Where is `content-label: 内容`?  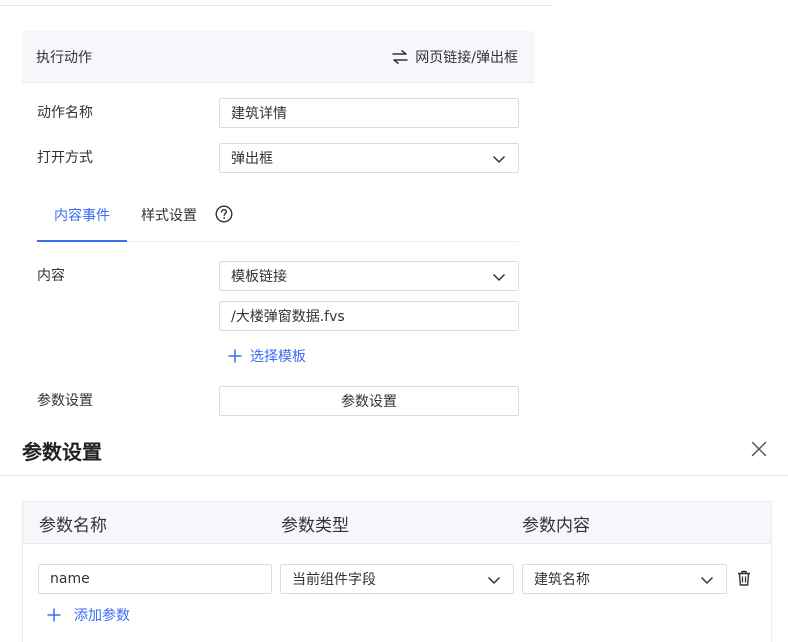
content-label: 内容 is located at coordinates (51, 276).